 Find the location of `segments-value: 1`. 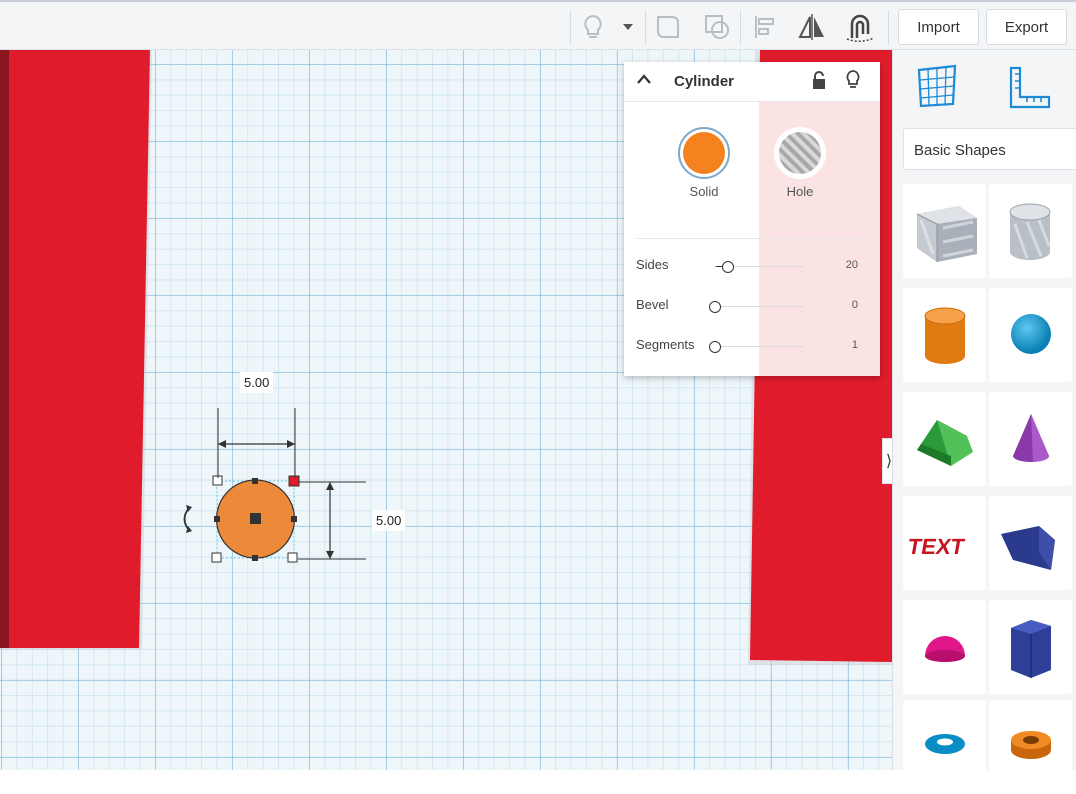

segments-value: 1 is located at coordinates (855, 345).